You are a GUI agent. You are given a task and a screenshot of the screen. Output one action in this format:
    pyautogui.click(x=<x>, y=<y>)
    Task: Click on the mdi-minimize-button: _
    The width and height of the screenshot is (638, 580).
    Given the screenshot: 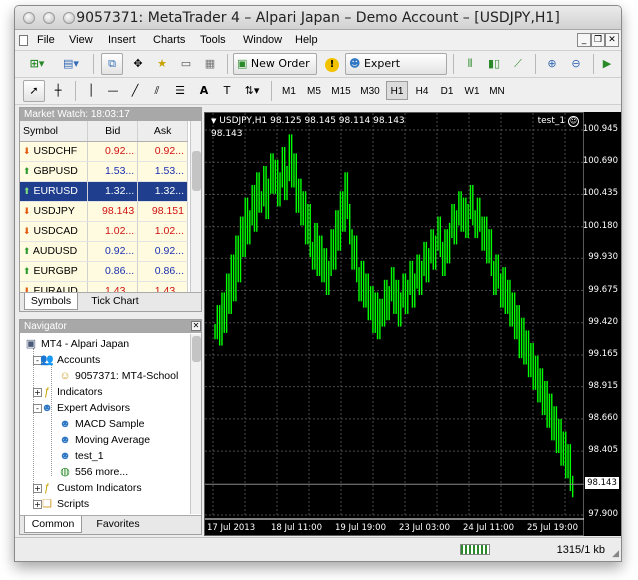 What is the action you would take?
    pyautogui.click(x=584, y=40)
    